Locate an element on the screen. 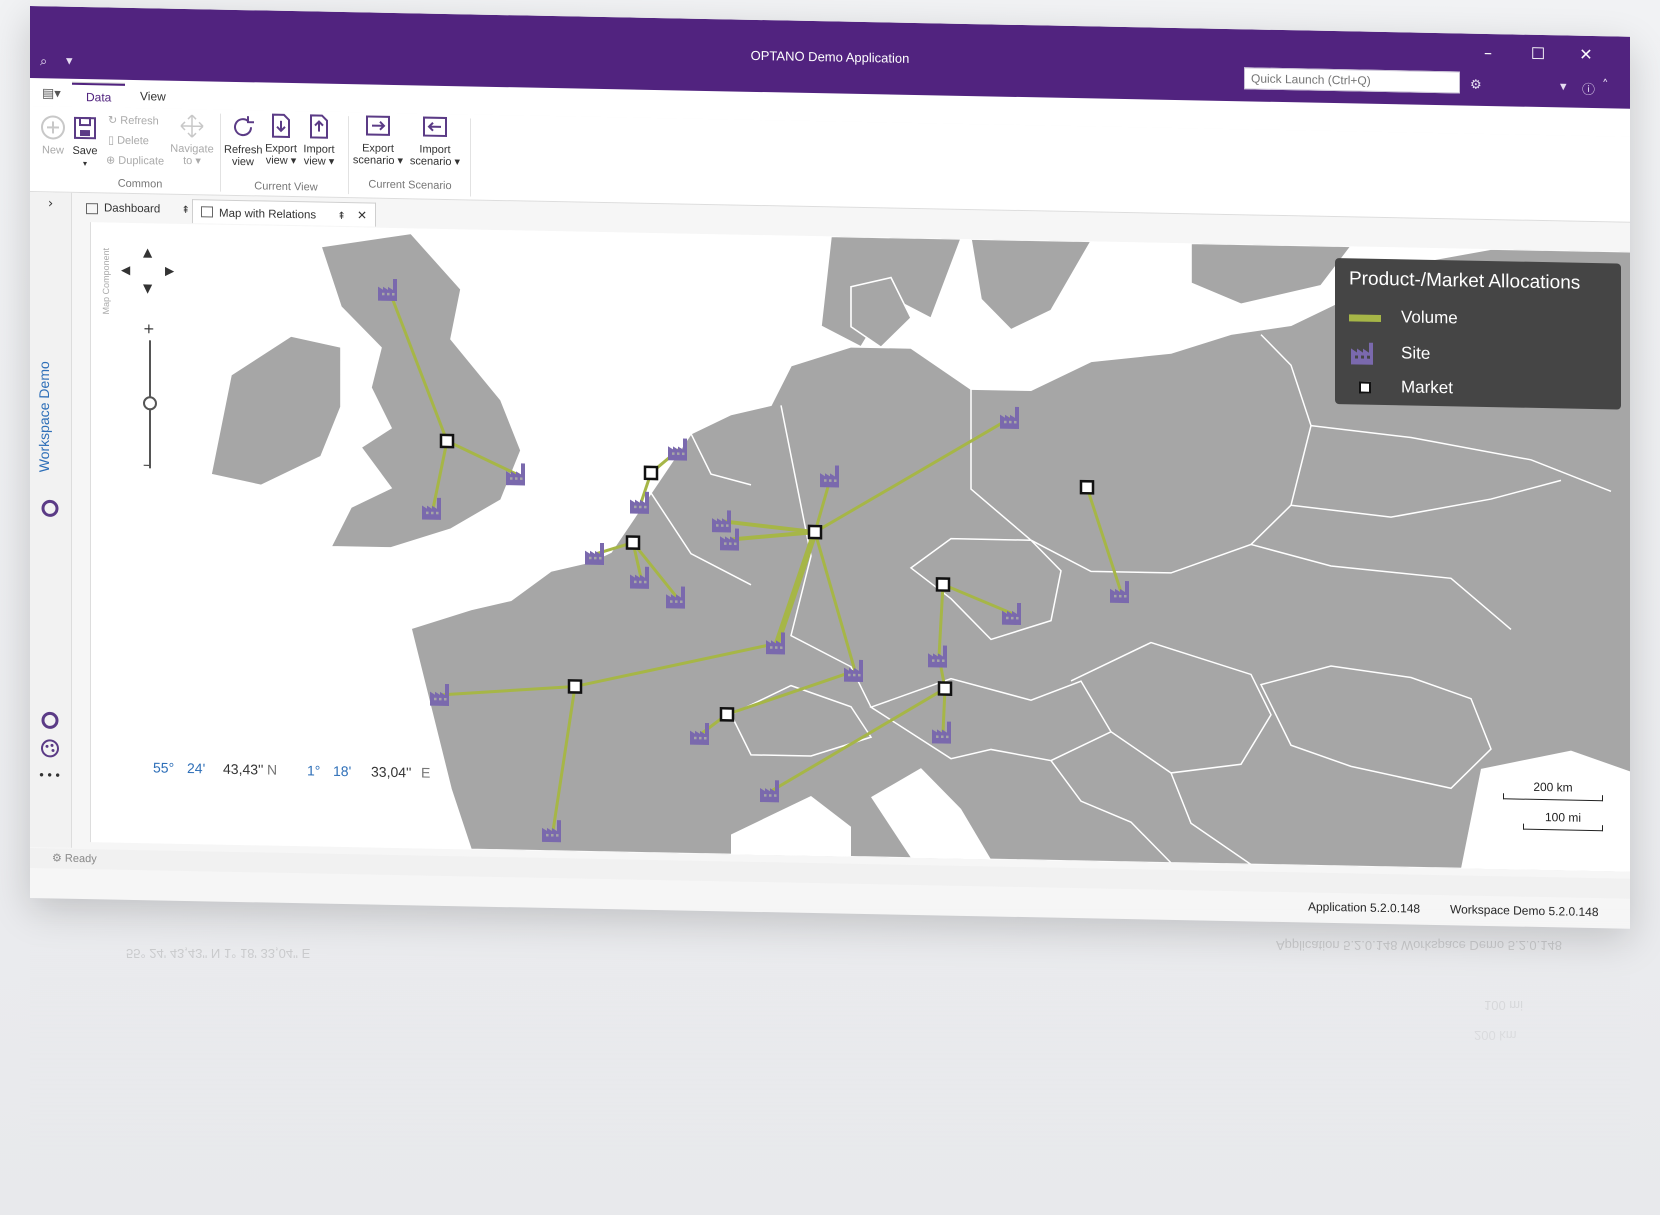 The width and height of the screenshot is (1660, 1215). workspace-label: Workspace Demo is located at coordinates (44, 416).